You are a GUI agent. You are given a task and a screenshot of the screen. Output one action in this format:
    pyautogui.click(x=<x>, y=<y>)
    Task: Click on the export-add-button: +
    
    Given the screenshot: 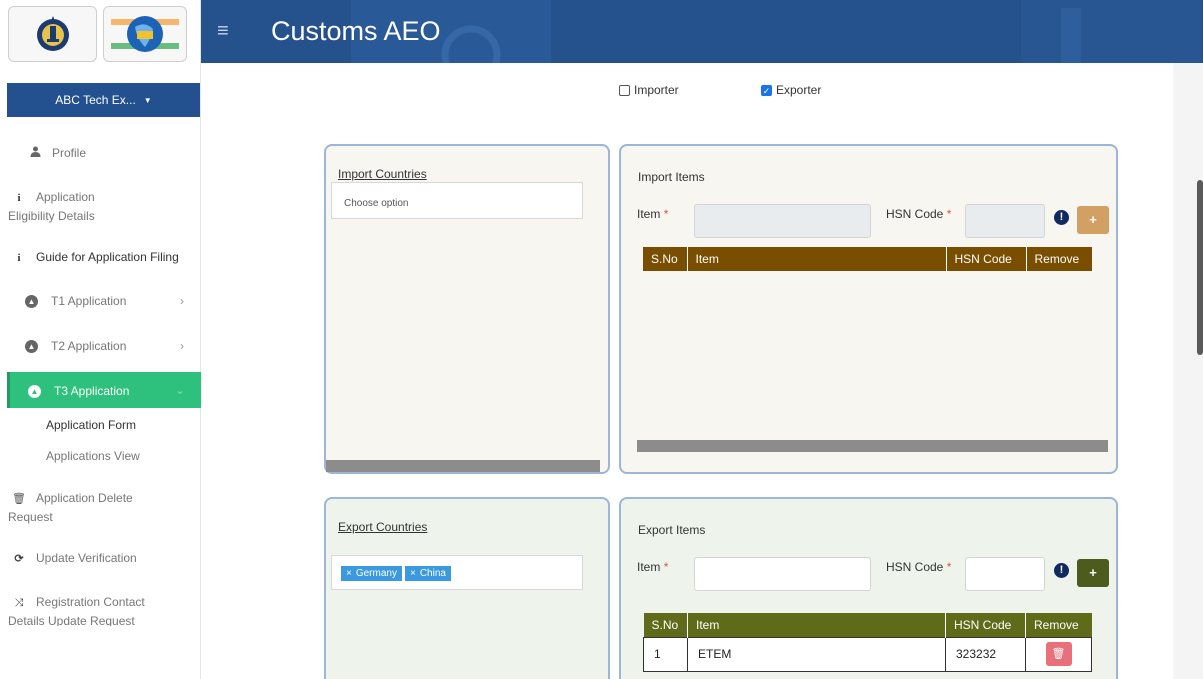 What is the action you would take?
    pyautogui.click(x=1093, y=573)
    